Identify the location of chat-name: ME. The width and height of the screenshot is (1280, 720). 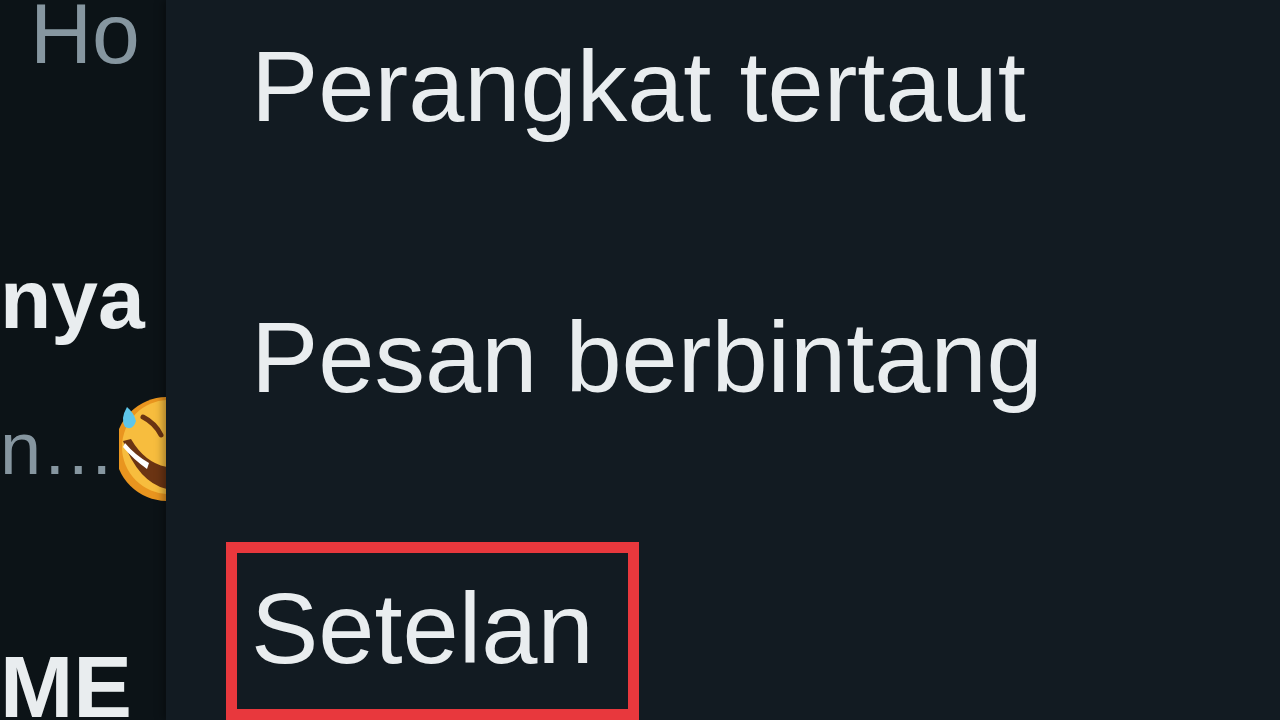
(66, 678).